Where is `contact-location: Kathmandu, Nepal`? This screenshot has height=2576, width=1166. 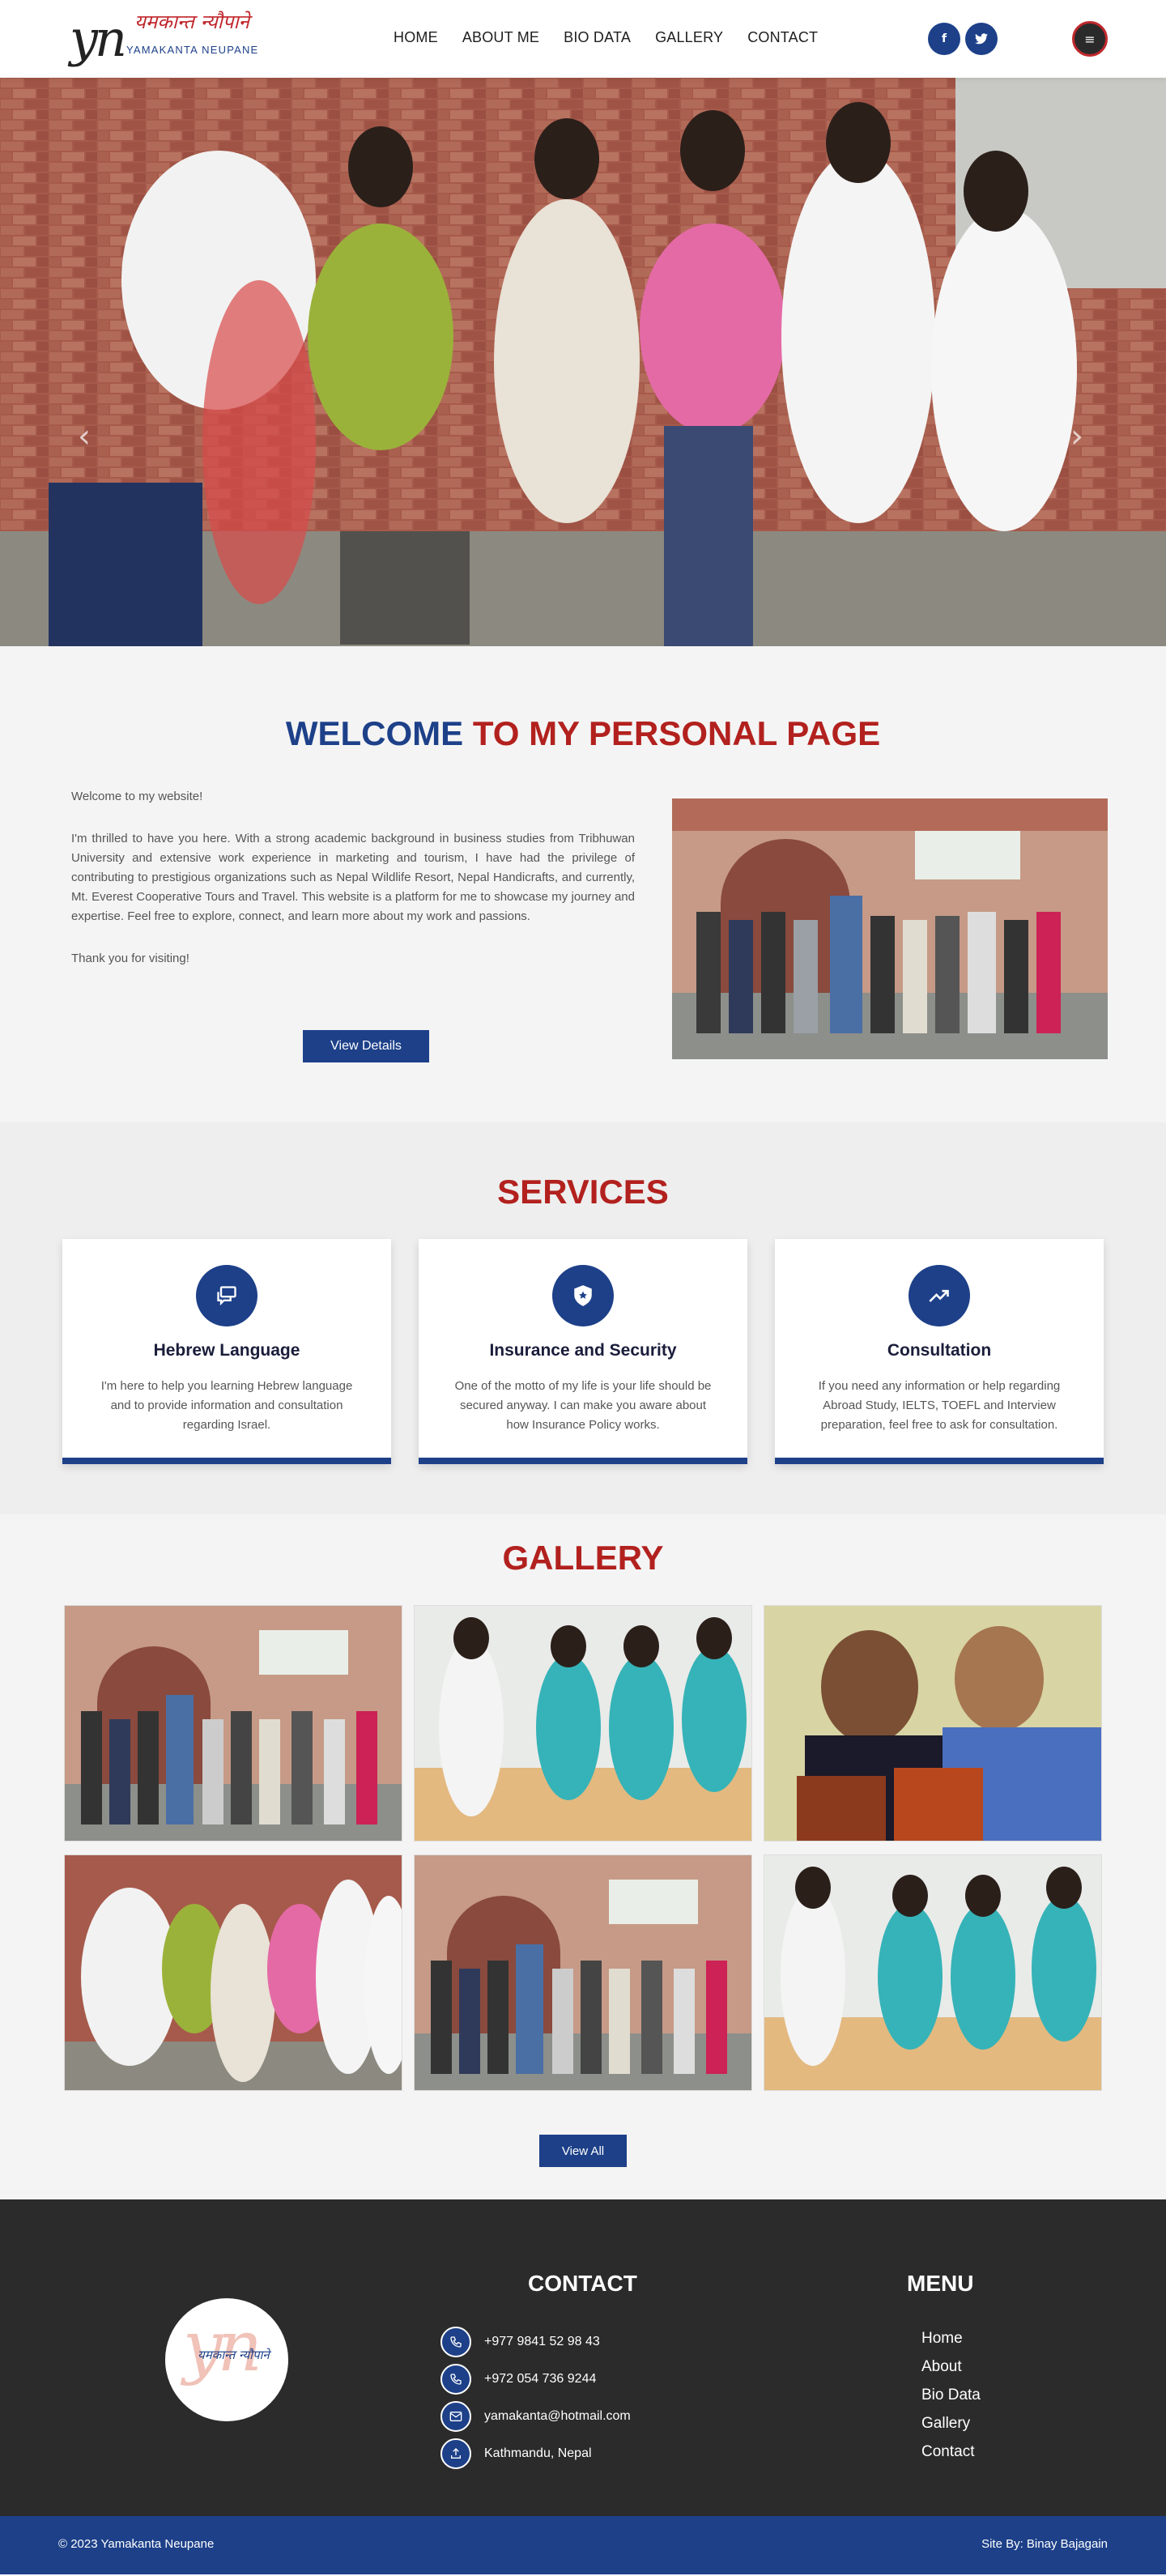 contact-location: Kathmandu, Nepal is located at coordinates (516, 2454).